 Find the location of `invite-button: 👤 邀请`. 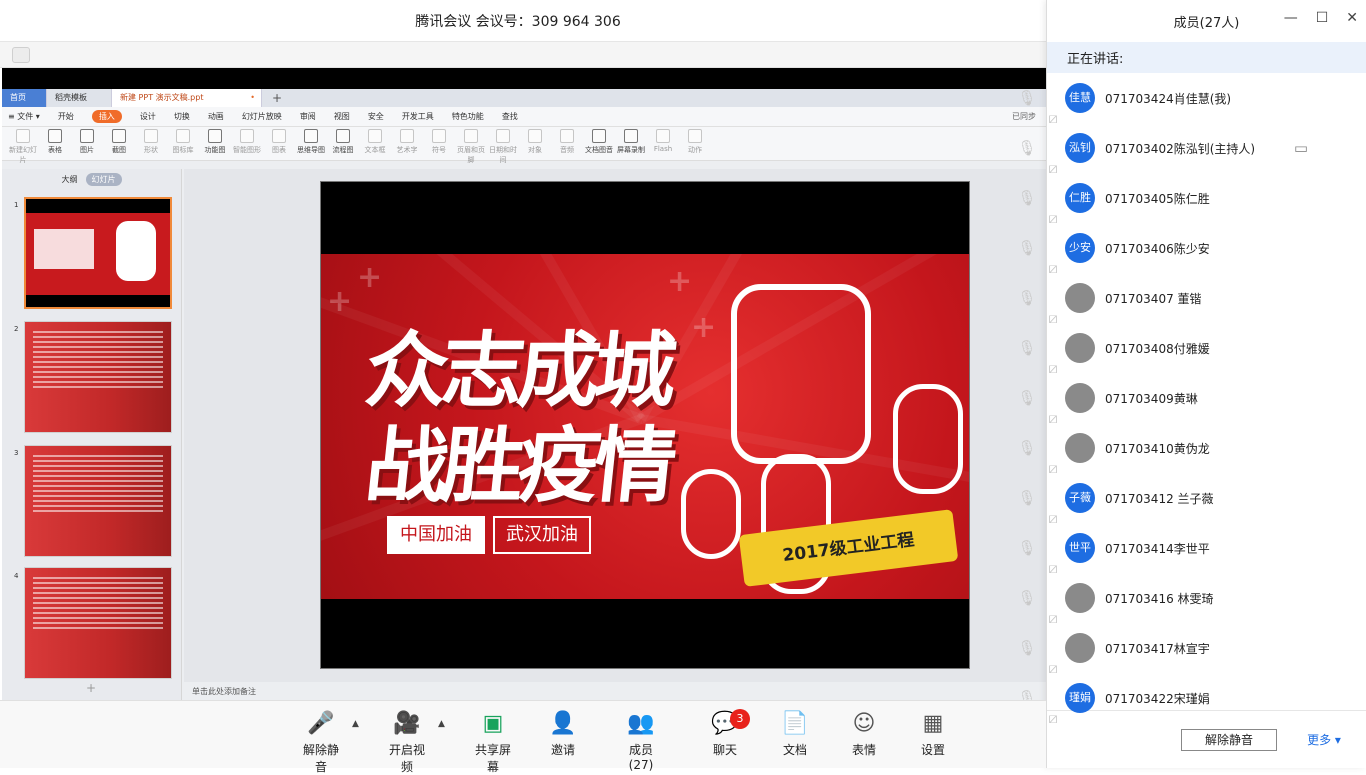

invite-button: 👤 邀请 is located at coordinates (563, 734).